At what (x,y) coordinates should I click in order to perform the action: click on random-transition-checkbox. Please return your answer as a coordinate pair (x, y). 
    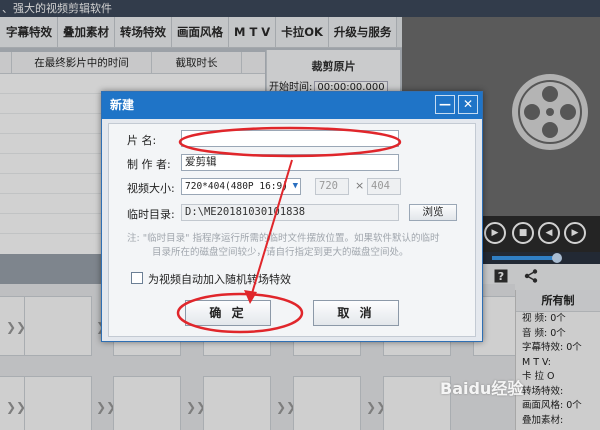
    Looking at the image, I should click on (137, 278).